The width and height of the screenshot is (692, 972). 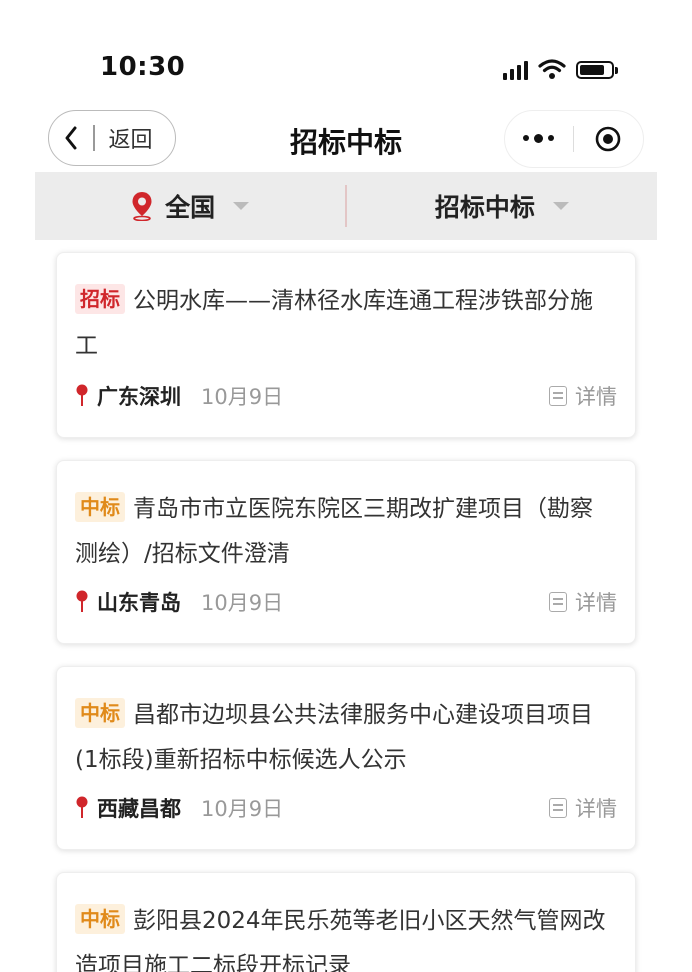 I want to click on more-dots-icon, so click(x=539, y=138).